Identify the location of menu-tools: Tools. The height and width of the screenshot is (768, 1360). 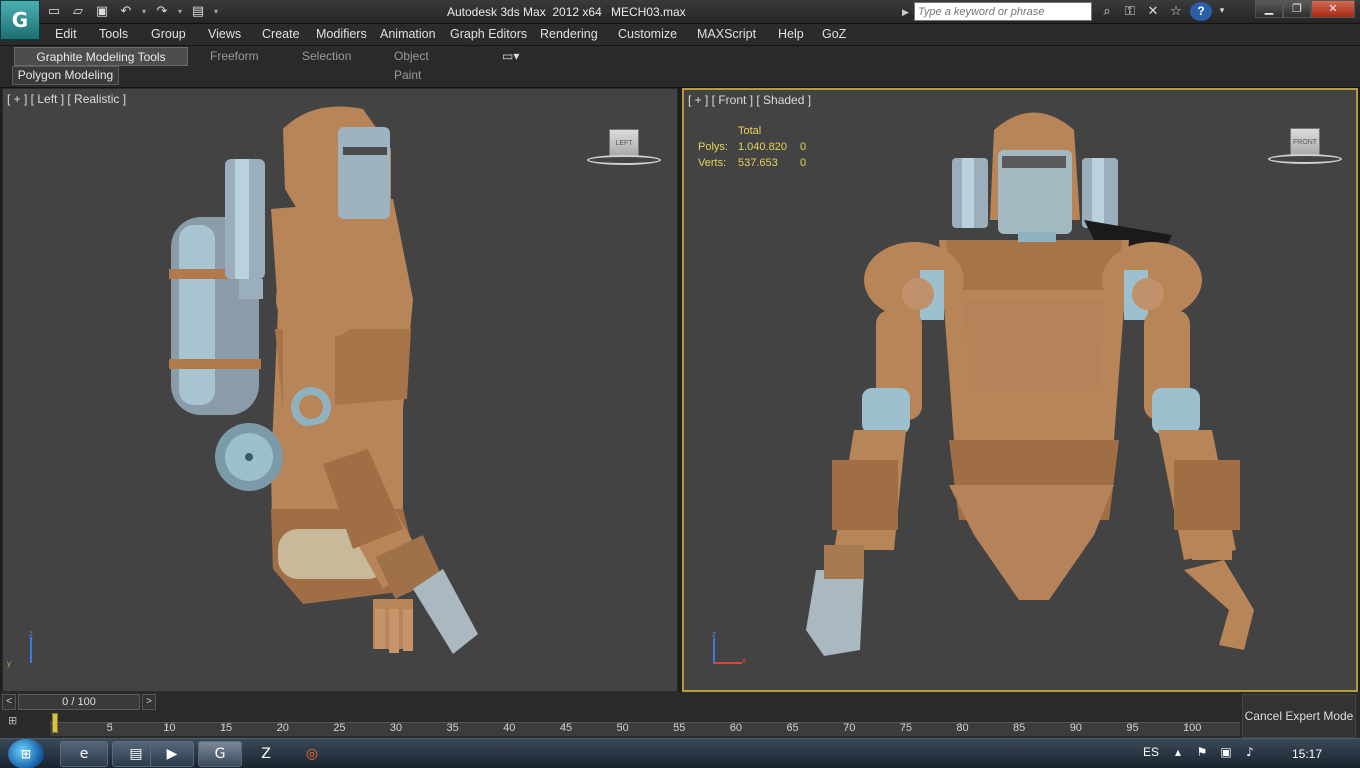
(113, 34).